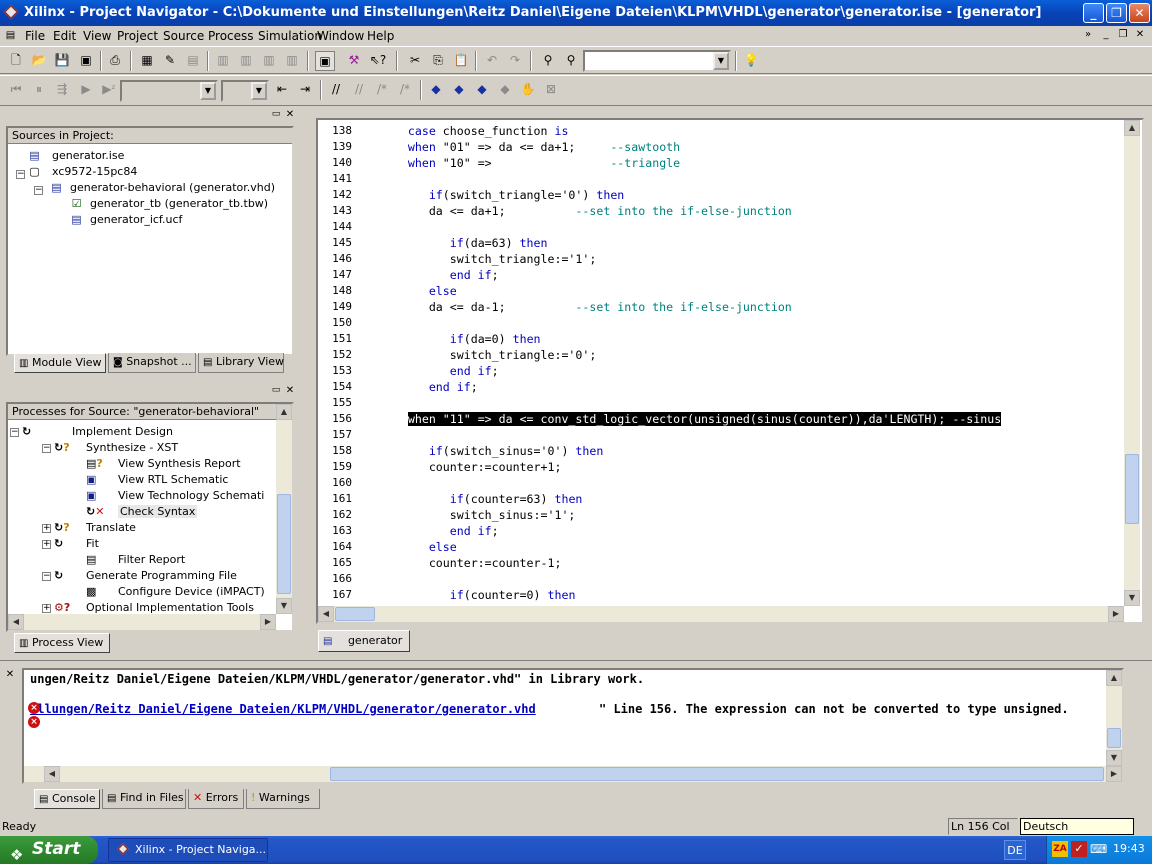 The height and width of the screenshot is (864, 1152). I want to click on save-all-icon: ▣, so click(86, 61).